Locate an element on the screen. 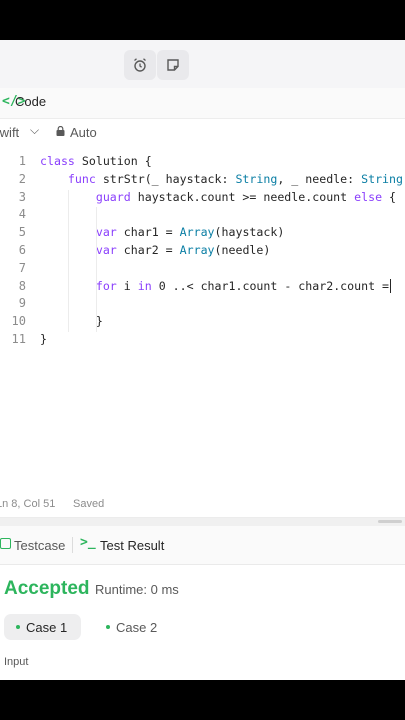  runtime-label: Runtime: 0 ms is located at coordinates (137, 589).